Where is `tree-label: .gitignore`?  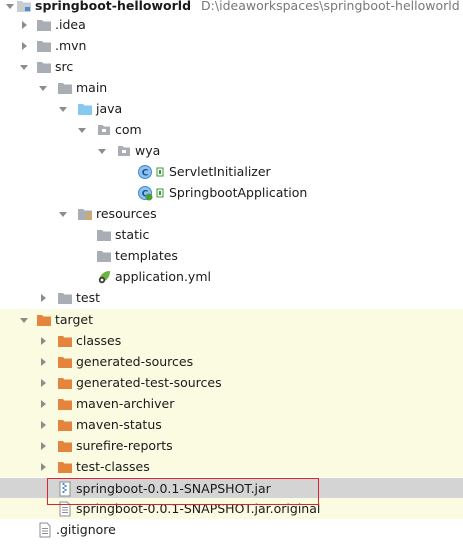 tree-label: .gitignore is located at coordinates (86, 529).